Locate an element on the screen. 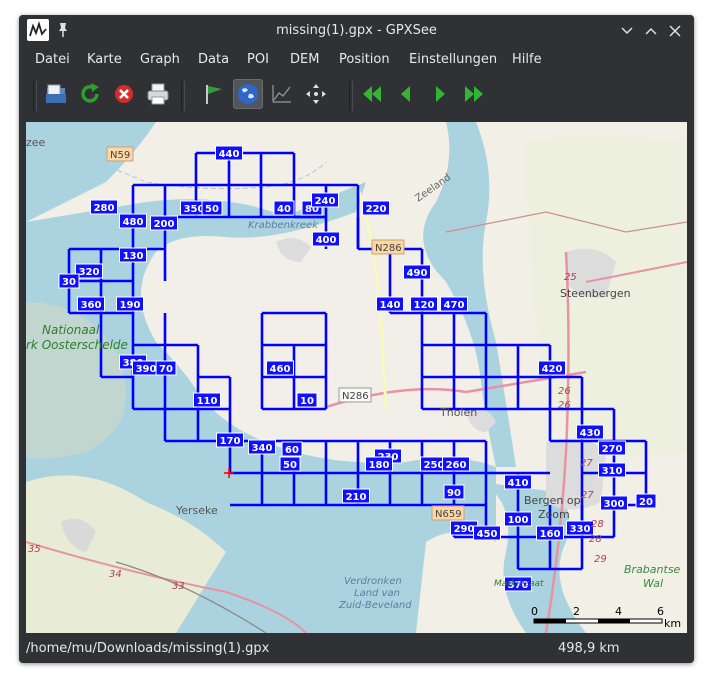 This screenshot has height=686, width=713. waypoint-marker: 300 is located at coordinates (614, 503).